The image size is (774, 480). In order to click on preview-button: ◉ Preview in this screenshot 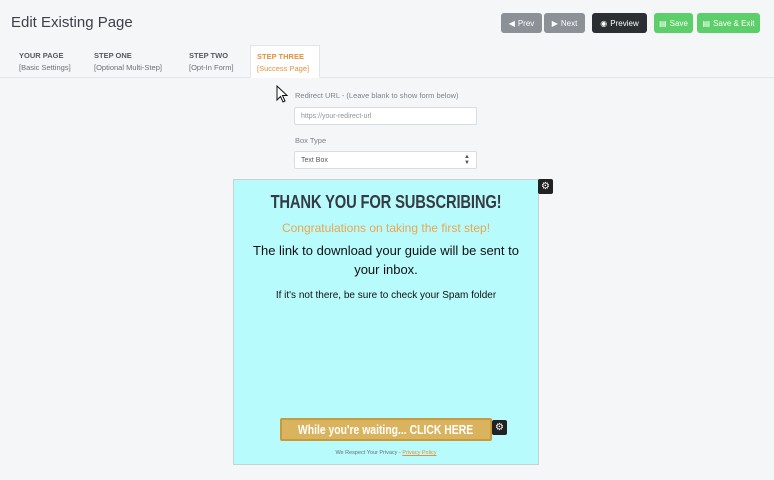, I will do `click(619, 23)`.